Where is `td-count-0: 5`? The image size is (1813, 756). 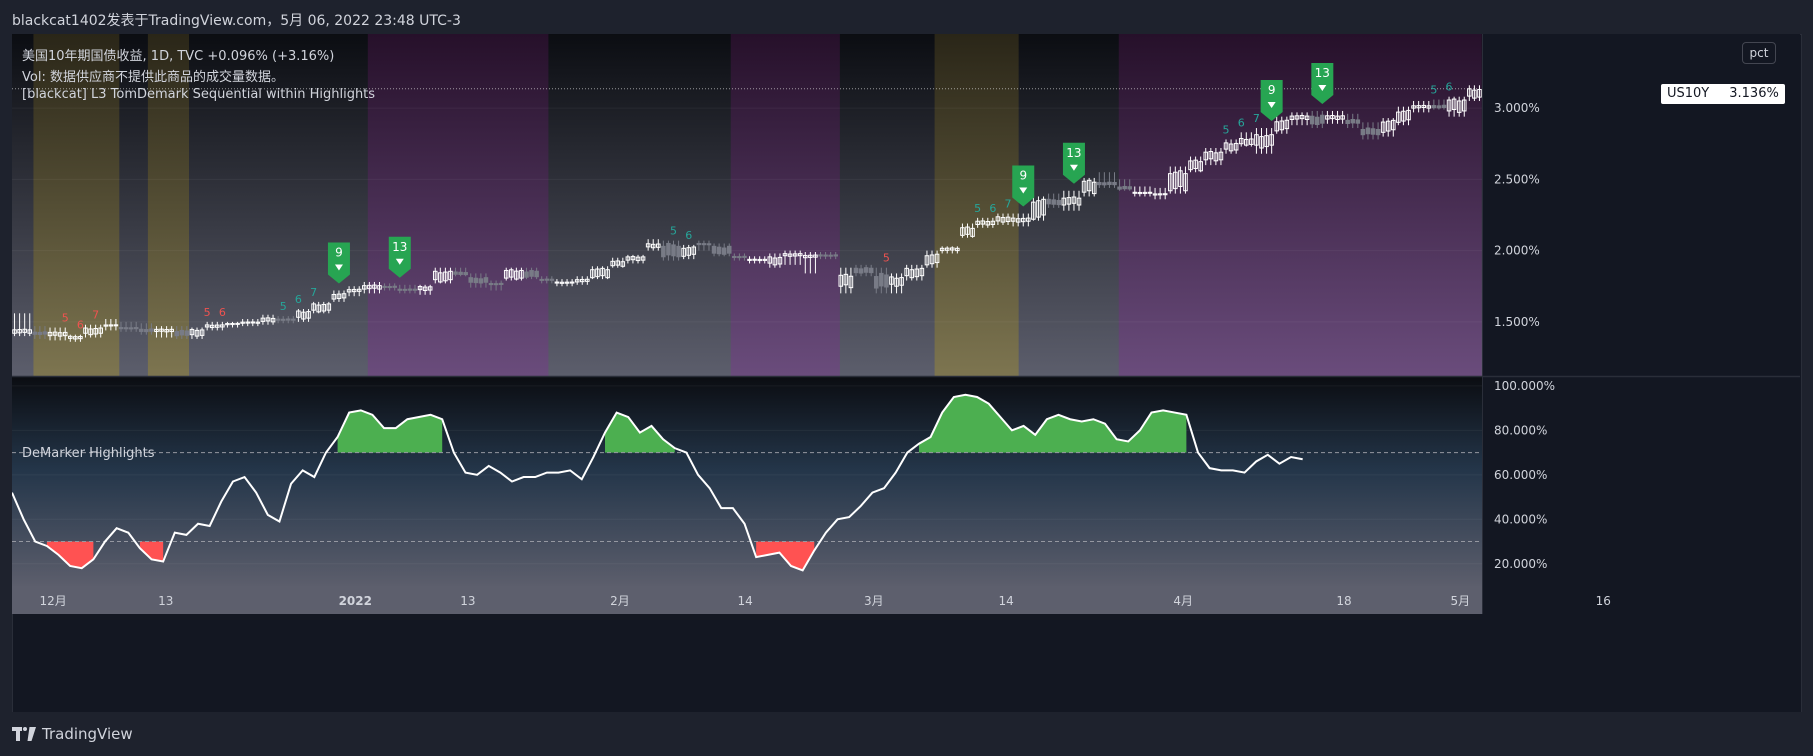 td-count-0: 5 is located at coordinates (283, 306).